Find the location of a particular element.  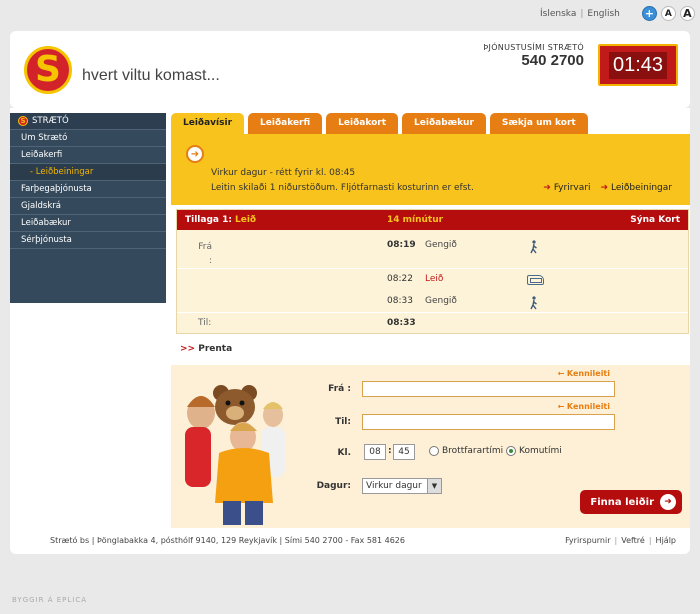

guidance-link: ➜ Leiðbeiningar is located at coordinates (636, 188).